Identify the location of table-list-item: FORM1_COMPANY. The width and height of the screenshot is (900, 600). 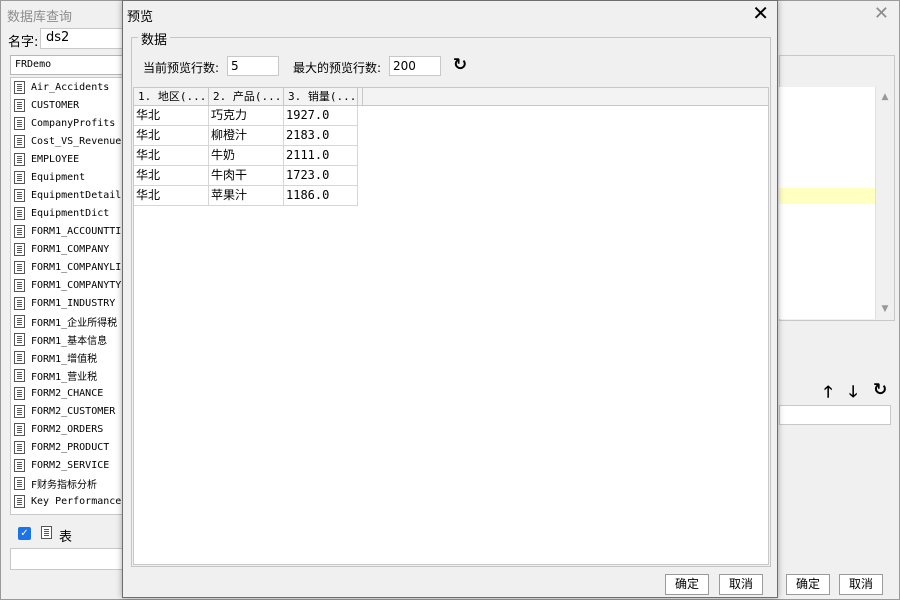
(69, 249).